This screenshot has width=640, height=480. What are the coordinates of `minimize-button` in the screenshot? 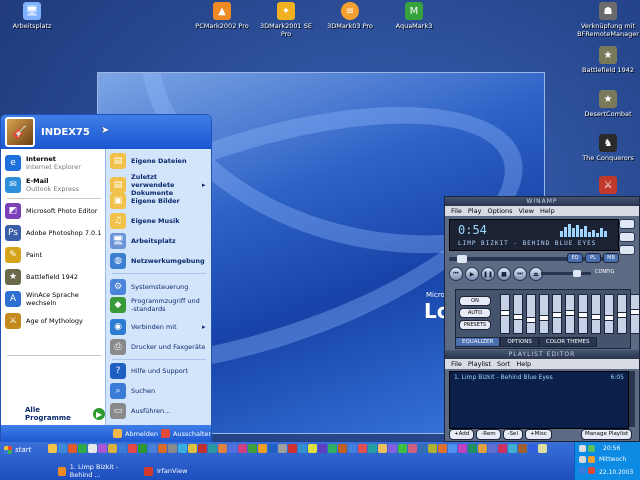 It's located at (627, 250).